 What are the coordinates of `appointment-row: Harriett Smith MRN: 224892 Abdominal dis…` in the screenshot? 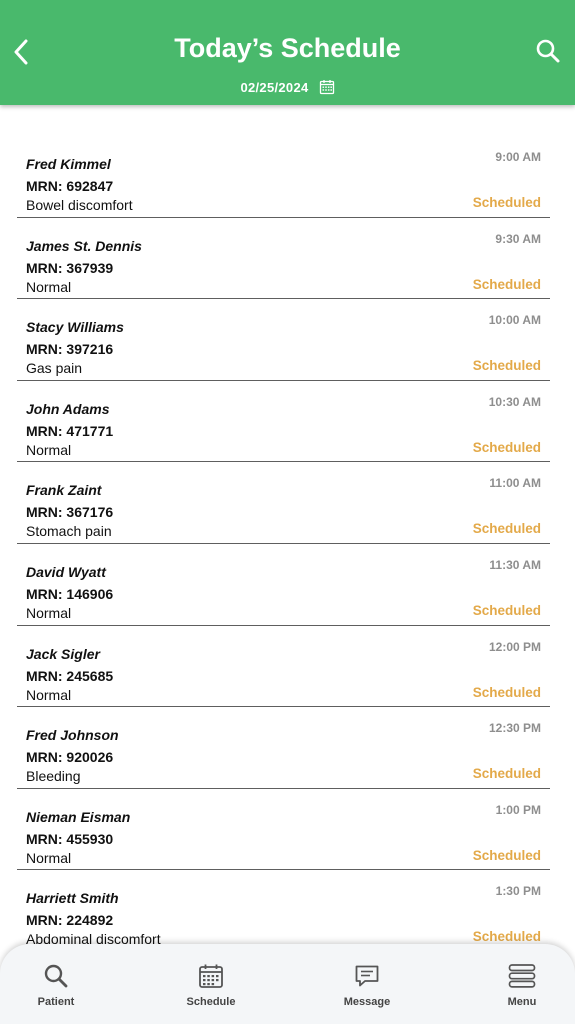 It's located at (283, 911).